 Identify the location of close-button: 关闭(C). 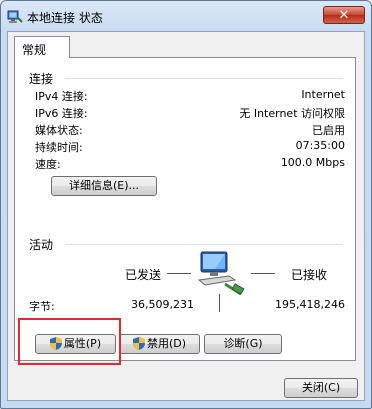
(321, 388).